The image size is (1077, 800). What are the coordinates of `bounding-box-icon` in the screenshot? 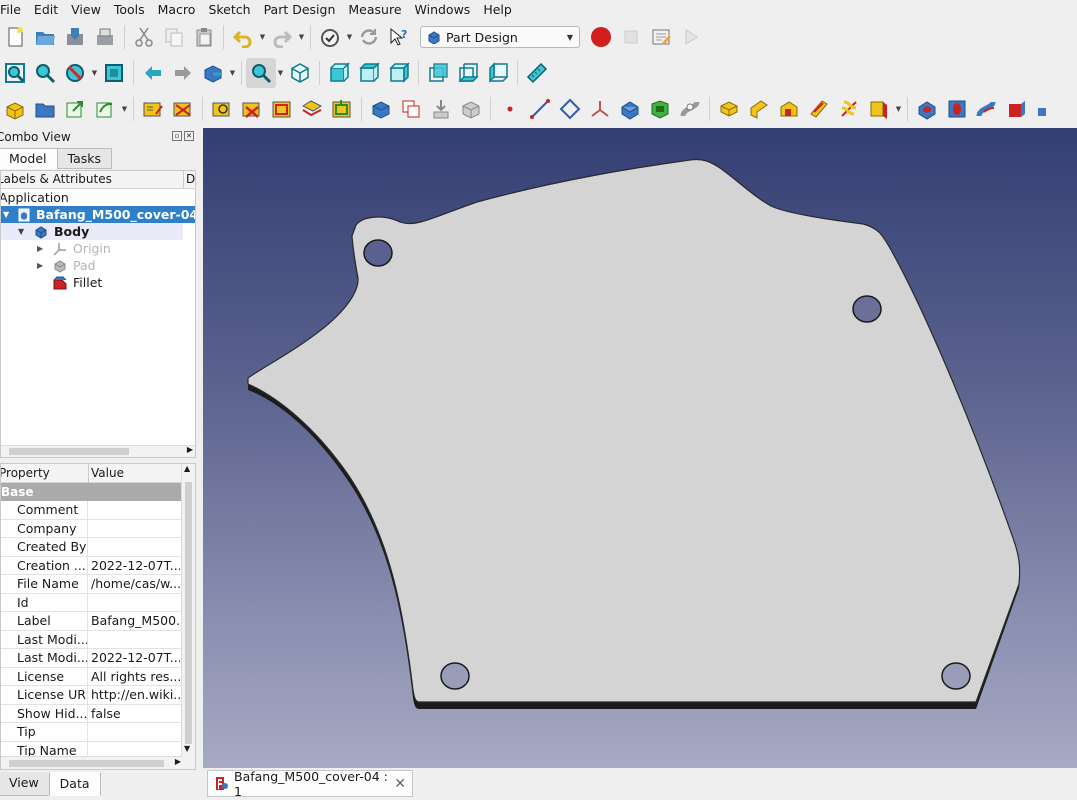 It's located at (114, 73).